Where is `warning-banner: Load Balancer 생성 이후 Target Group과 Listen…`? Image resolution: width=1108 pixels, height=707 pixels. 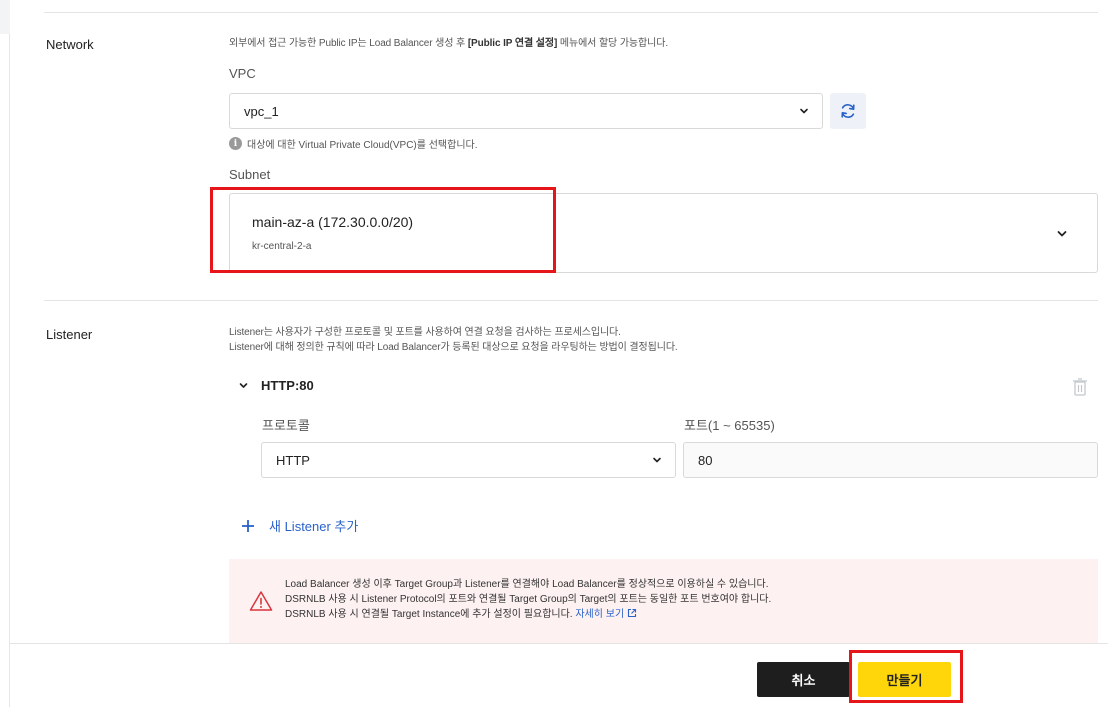
warning-banner: Load Balancer 생성 이후 Target Group과 Listen… is located at coordinates (663, 601).